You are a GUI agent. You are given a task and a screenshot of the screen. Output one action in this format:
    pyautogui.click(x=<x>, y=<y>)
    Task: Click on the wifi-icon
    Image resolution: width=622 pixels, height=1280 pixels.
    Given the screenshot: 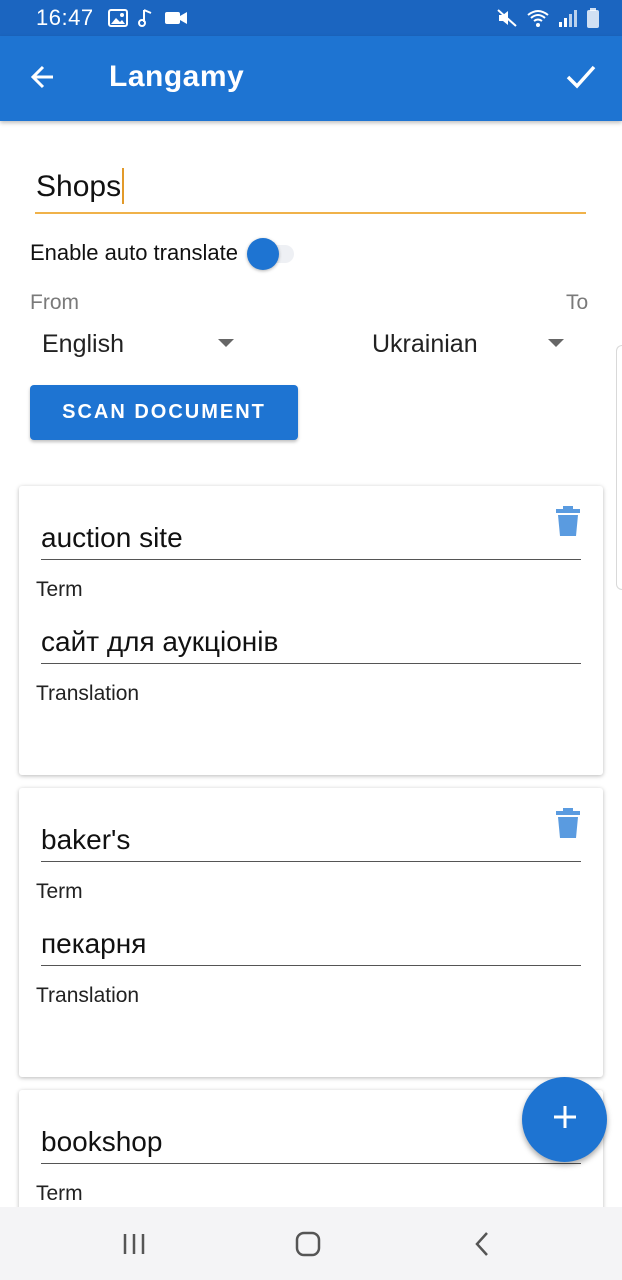 What is the action you would take?
    pyautogui.click(x=538, y=18)
    